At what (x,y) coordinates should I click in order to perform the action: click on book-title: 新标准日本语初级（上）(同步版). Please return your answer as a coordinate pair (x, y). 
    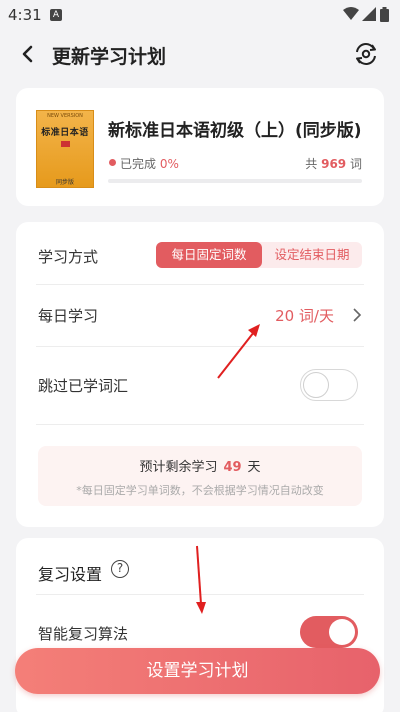
    Looking at the image, I should click on (235, 131).